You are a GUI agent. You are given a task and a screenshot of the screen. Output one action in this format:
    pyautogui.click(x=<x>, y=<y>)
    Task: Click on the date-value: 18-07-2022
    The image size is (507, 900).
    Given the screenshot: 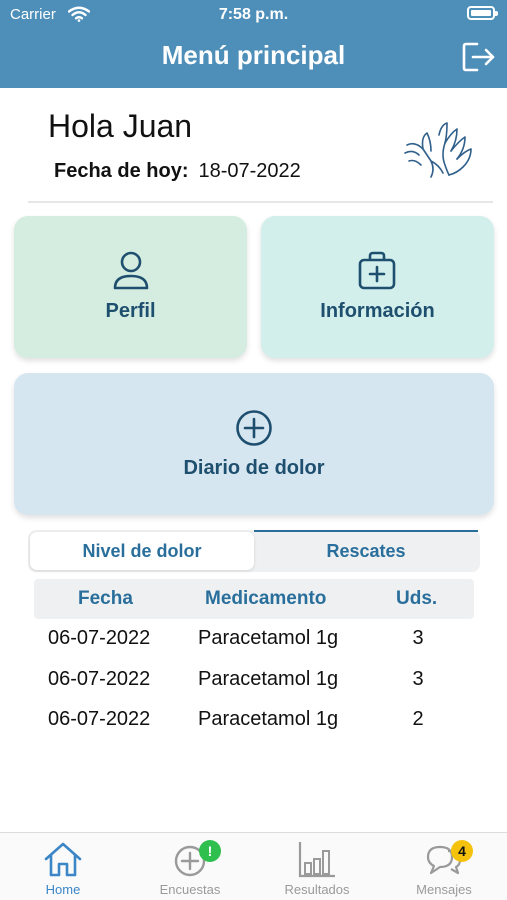 What is the action you would take?
    pyautogui.click(x=249, y=171)
    